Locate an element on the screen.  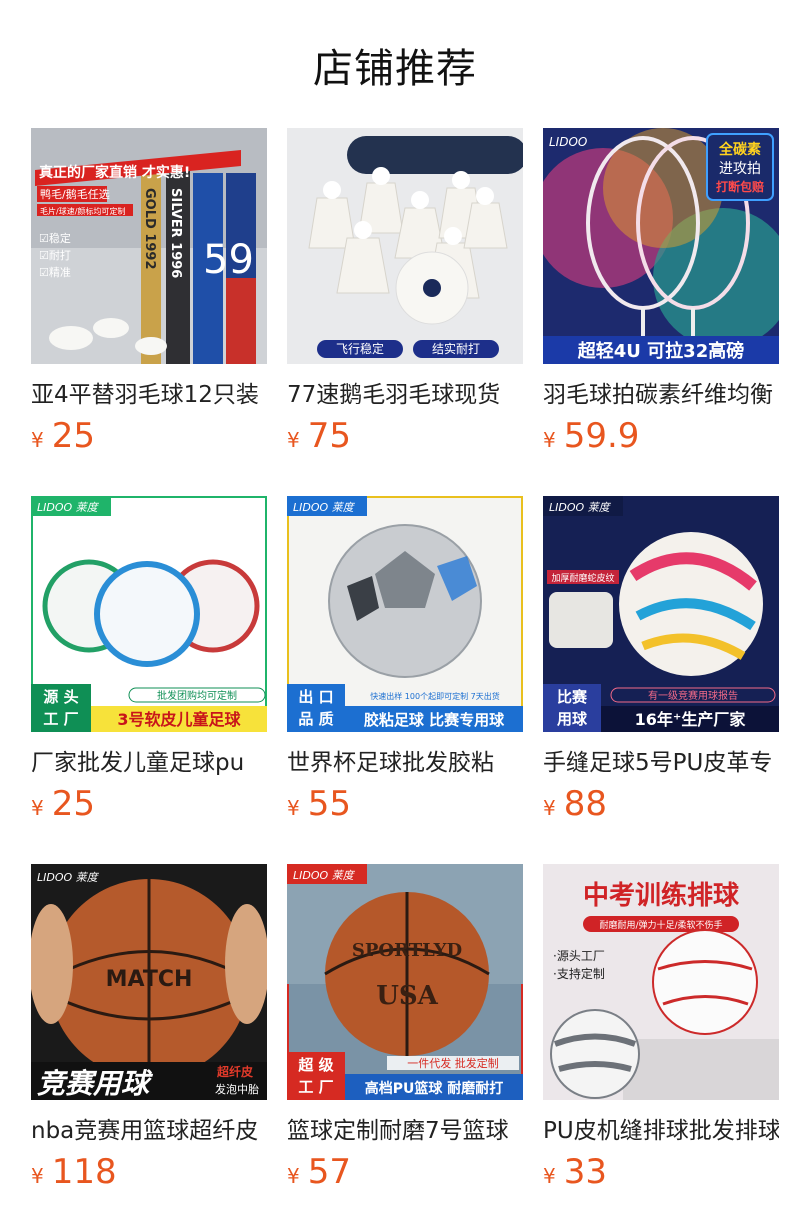
volleyballs-image: 中考训练排球 耐磨耐用/弹力十足/柔软不伤手 ·源头工厂 ·支持定制 is located at coordinates (661, 982).